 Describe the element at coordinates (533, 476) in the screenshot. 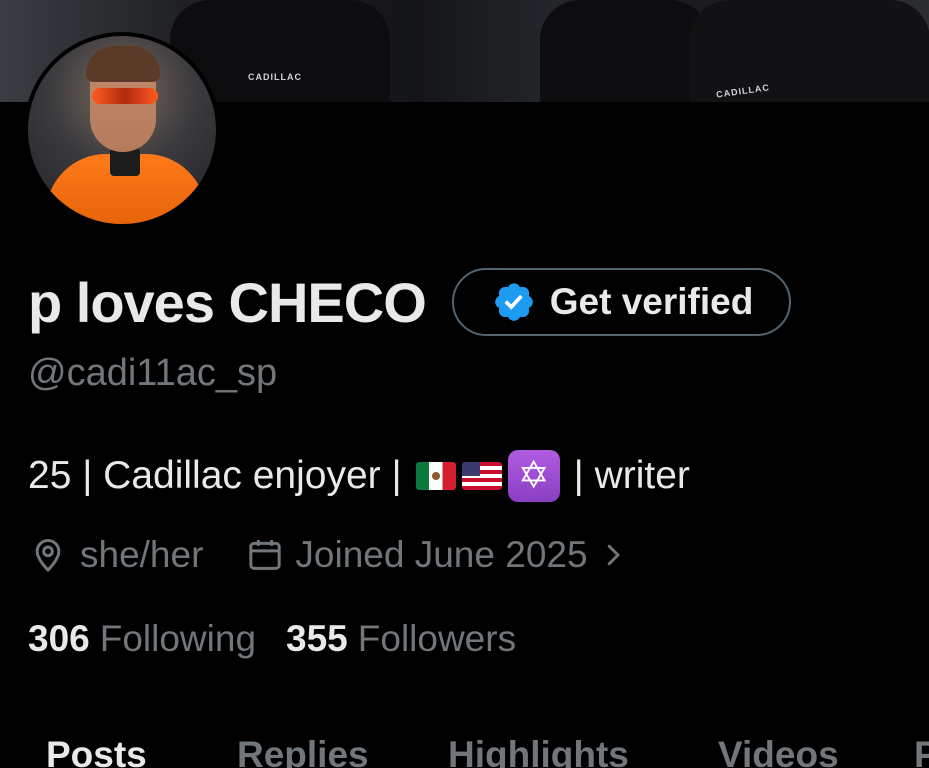

I see `star-of-david-icon: ✡` at that location.